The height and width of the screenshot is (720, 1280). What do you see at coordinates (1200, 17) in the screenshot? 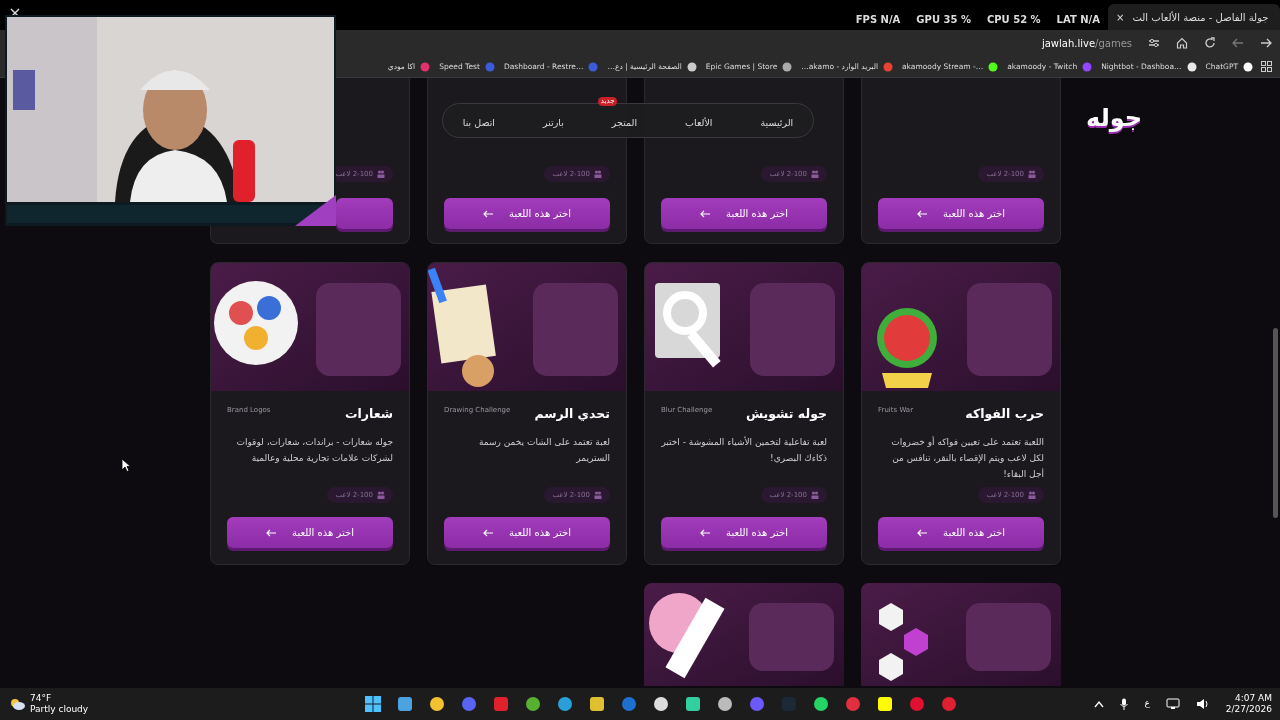
I see `tab-title: جولة الفاصل - منصة الألعاب الت` at bounding box center [1200, 17].